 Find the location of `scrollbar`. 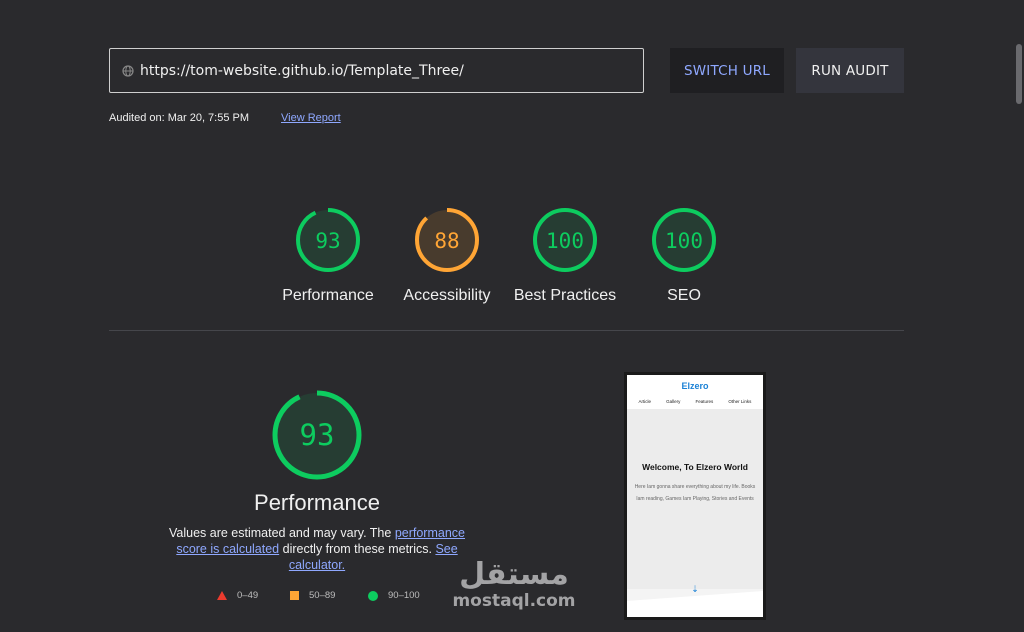

scrollbar is located at coordinates (1019, 316).